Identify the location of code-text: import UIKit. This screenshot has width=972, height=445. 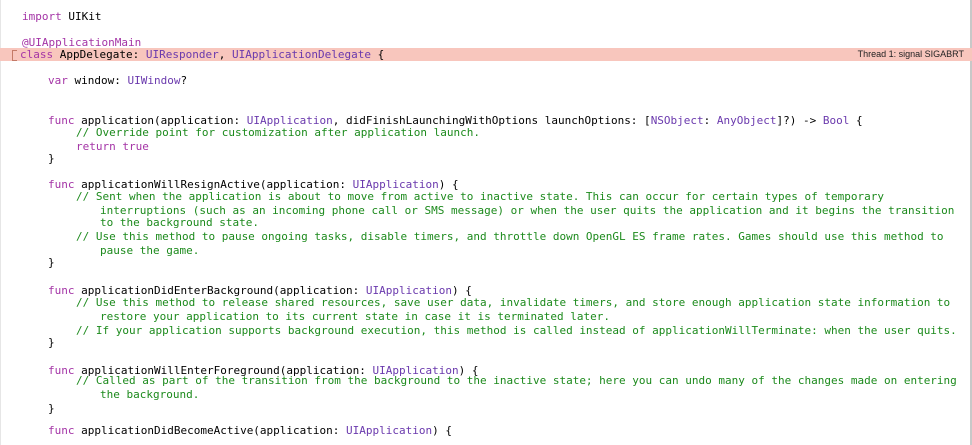
(61, 16).